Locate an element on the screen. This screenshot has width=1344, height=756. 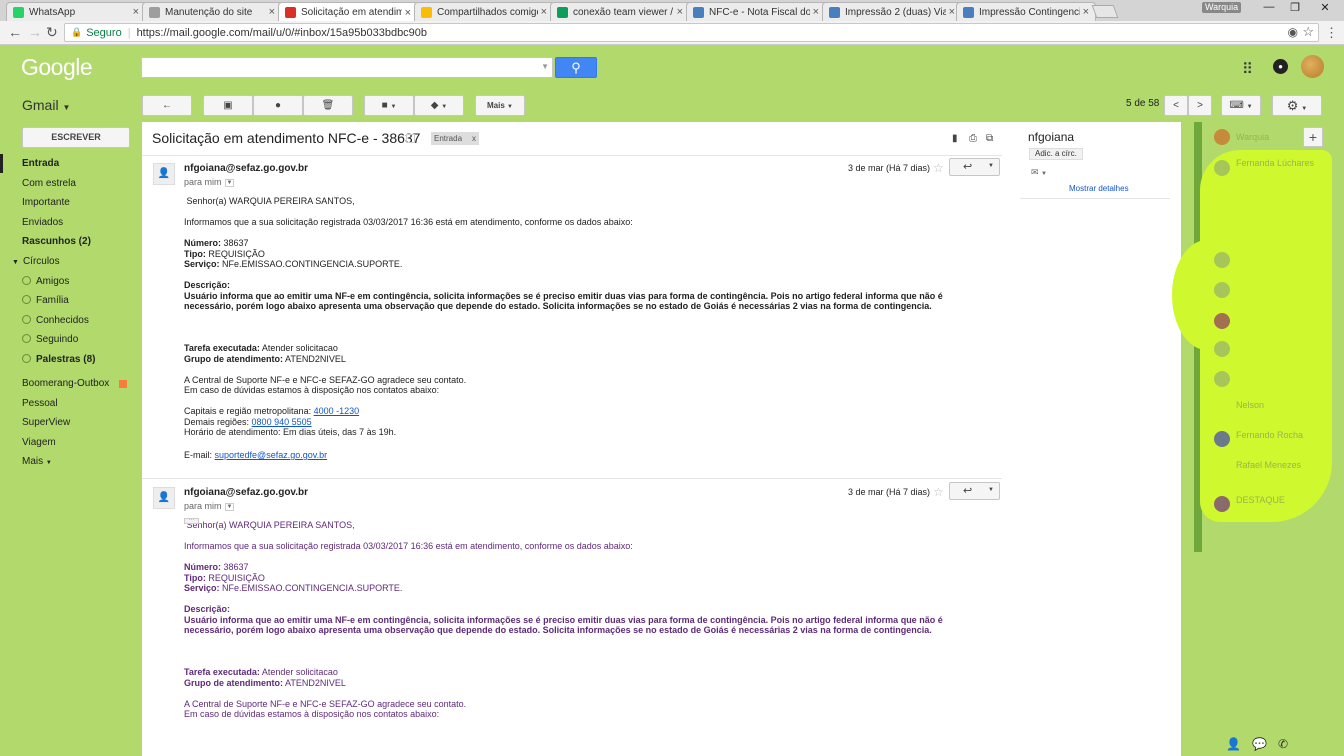
newer-button: < is located at coordinates (1176, 105).